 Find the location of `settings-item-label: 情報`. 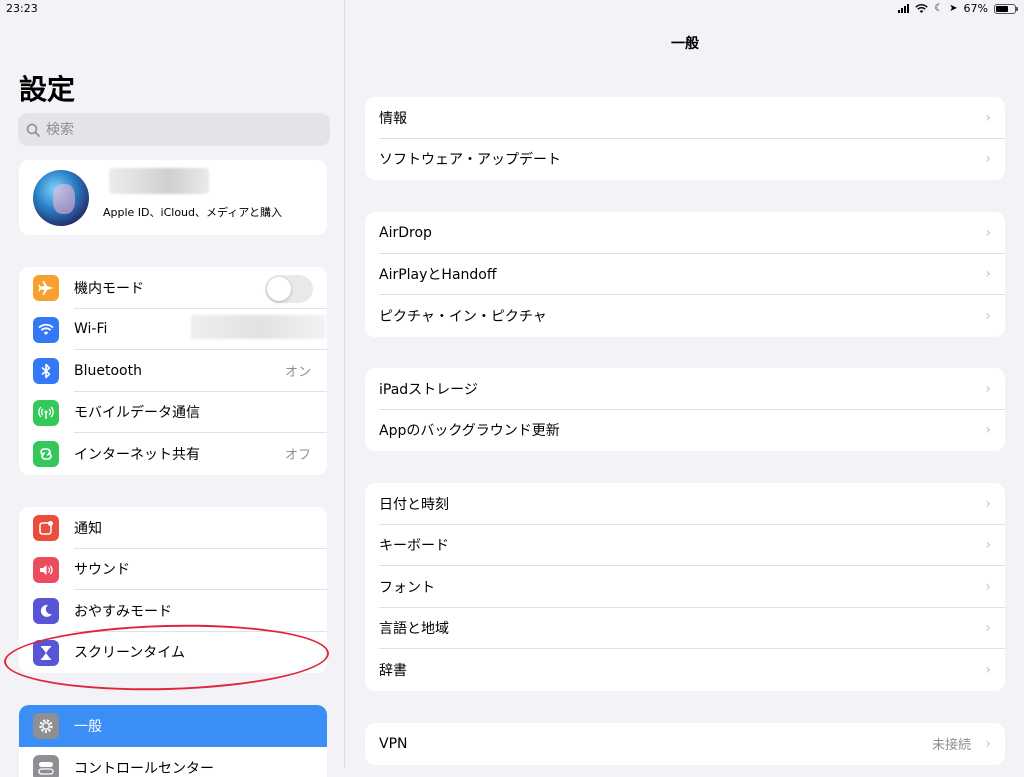

settings-item-label: 情報 is located at coordinates (393, 118).